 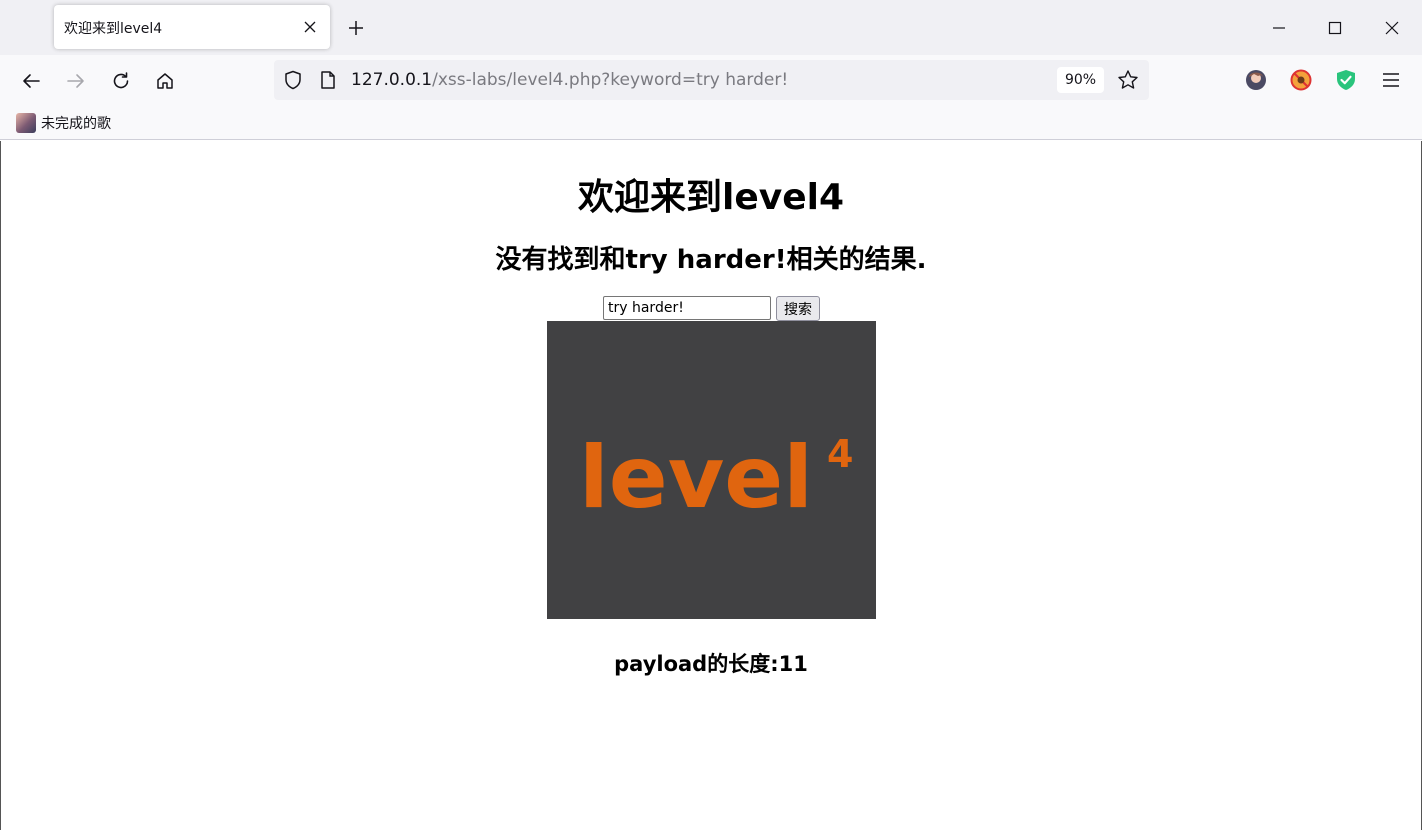 What do you see at coordinates (392, 80) in the screenshot?
I see `url-host: 127.0.0.1` at bounding box center [392, 80].